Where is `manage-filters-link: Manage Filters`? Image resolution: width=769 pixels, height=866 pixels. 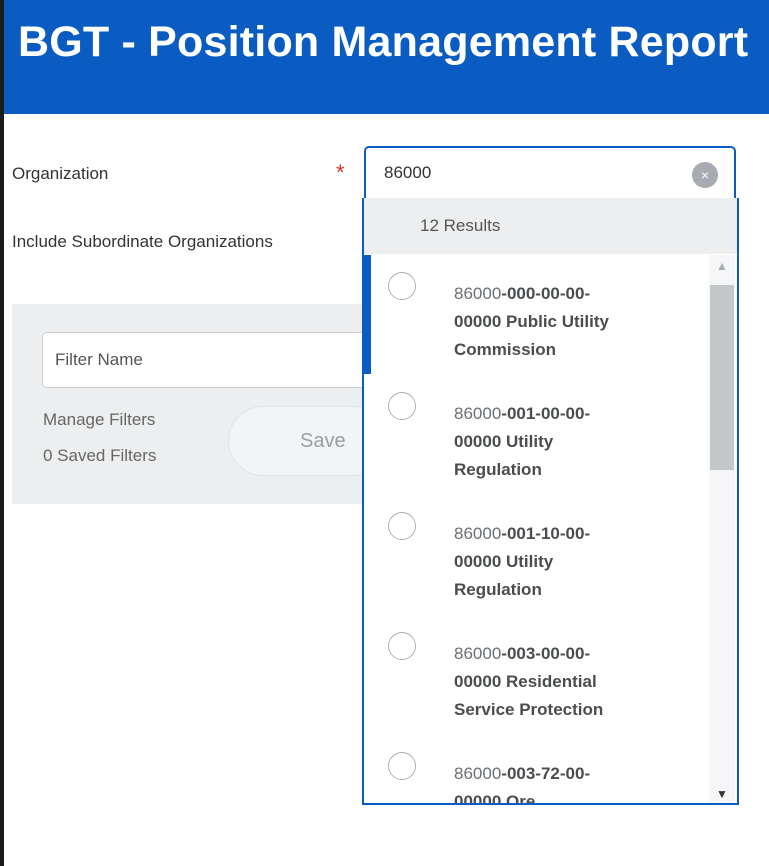
manage-filters-link: Manage Filters is located at coordinates (99, 420).